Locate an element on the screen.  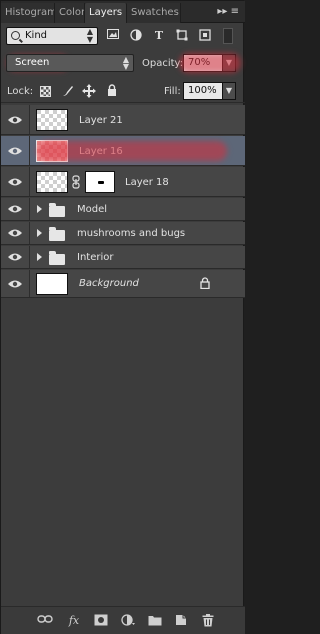
add-mask-icon is located at coordinates (101, 621).